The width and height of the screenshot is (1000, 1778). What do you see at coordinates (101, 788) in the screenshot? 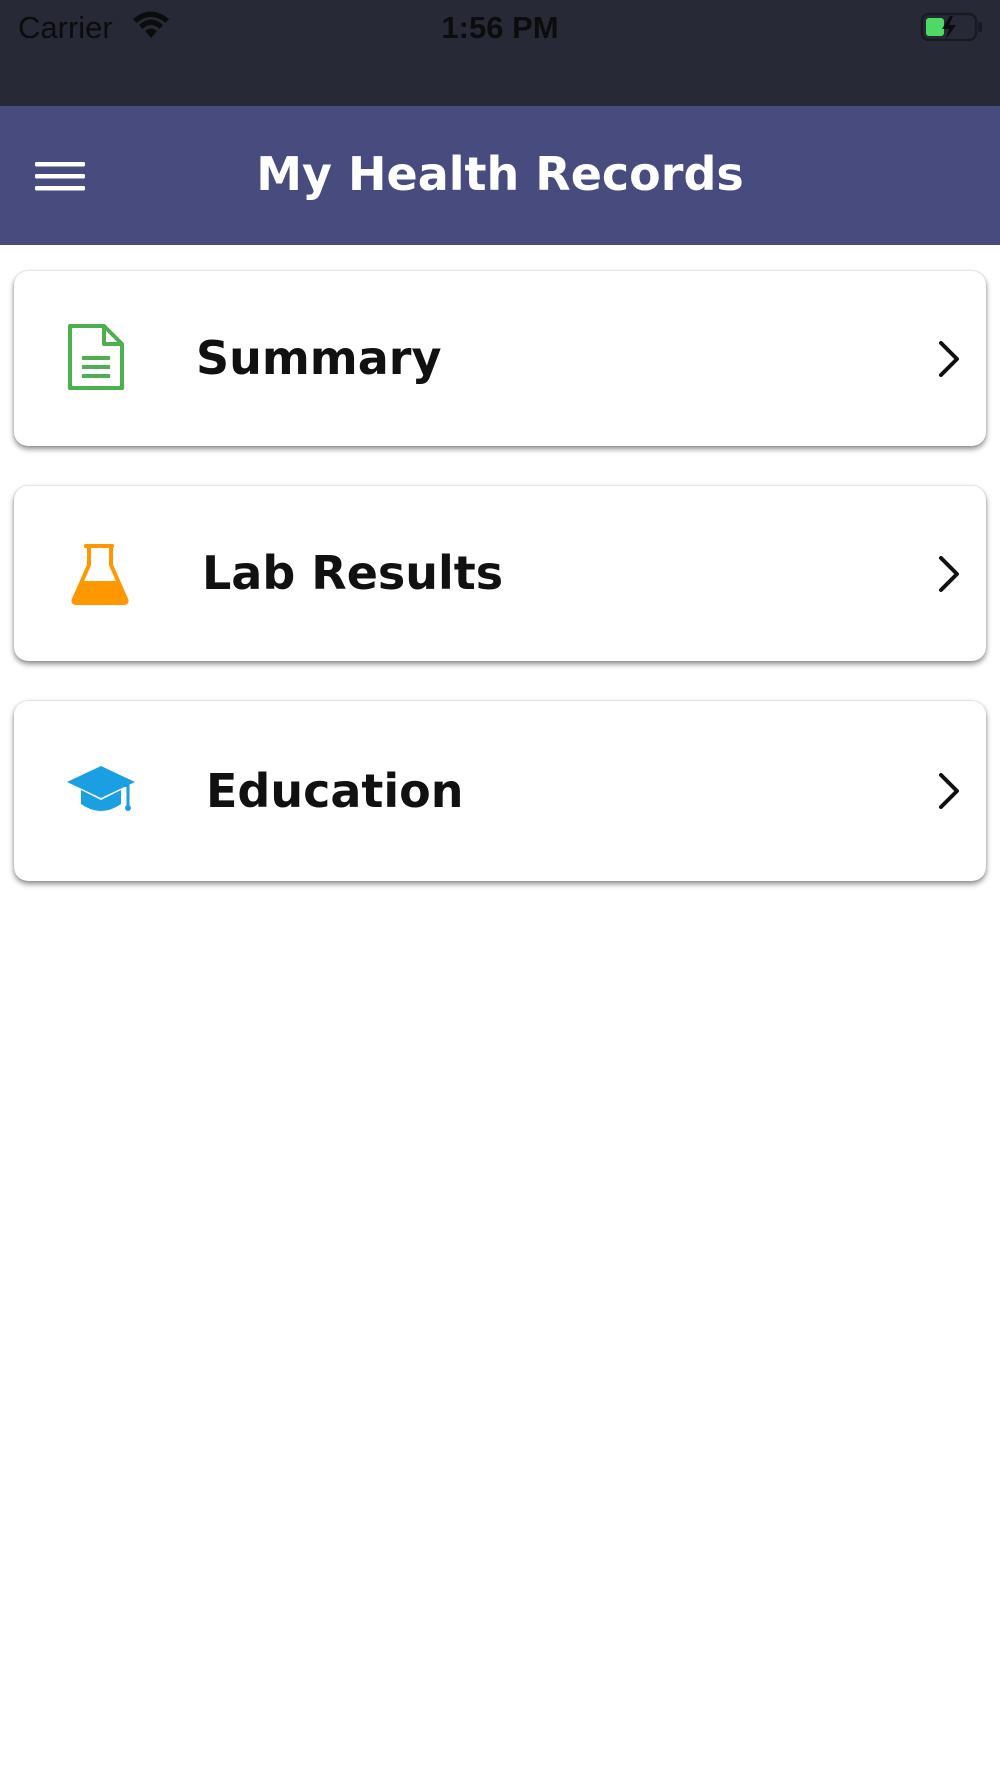
I see `graduation-cap-icon` at bounding box center [101, 788].